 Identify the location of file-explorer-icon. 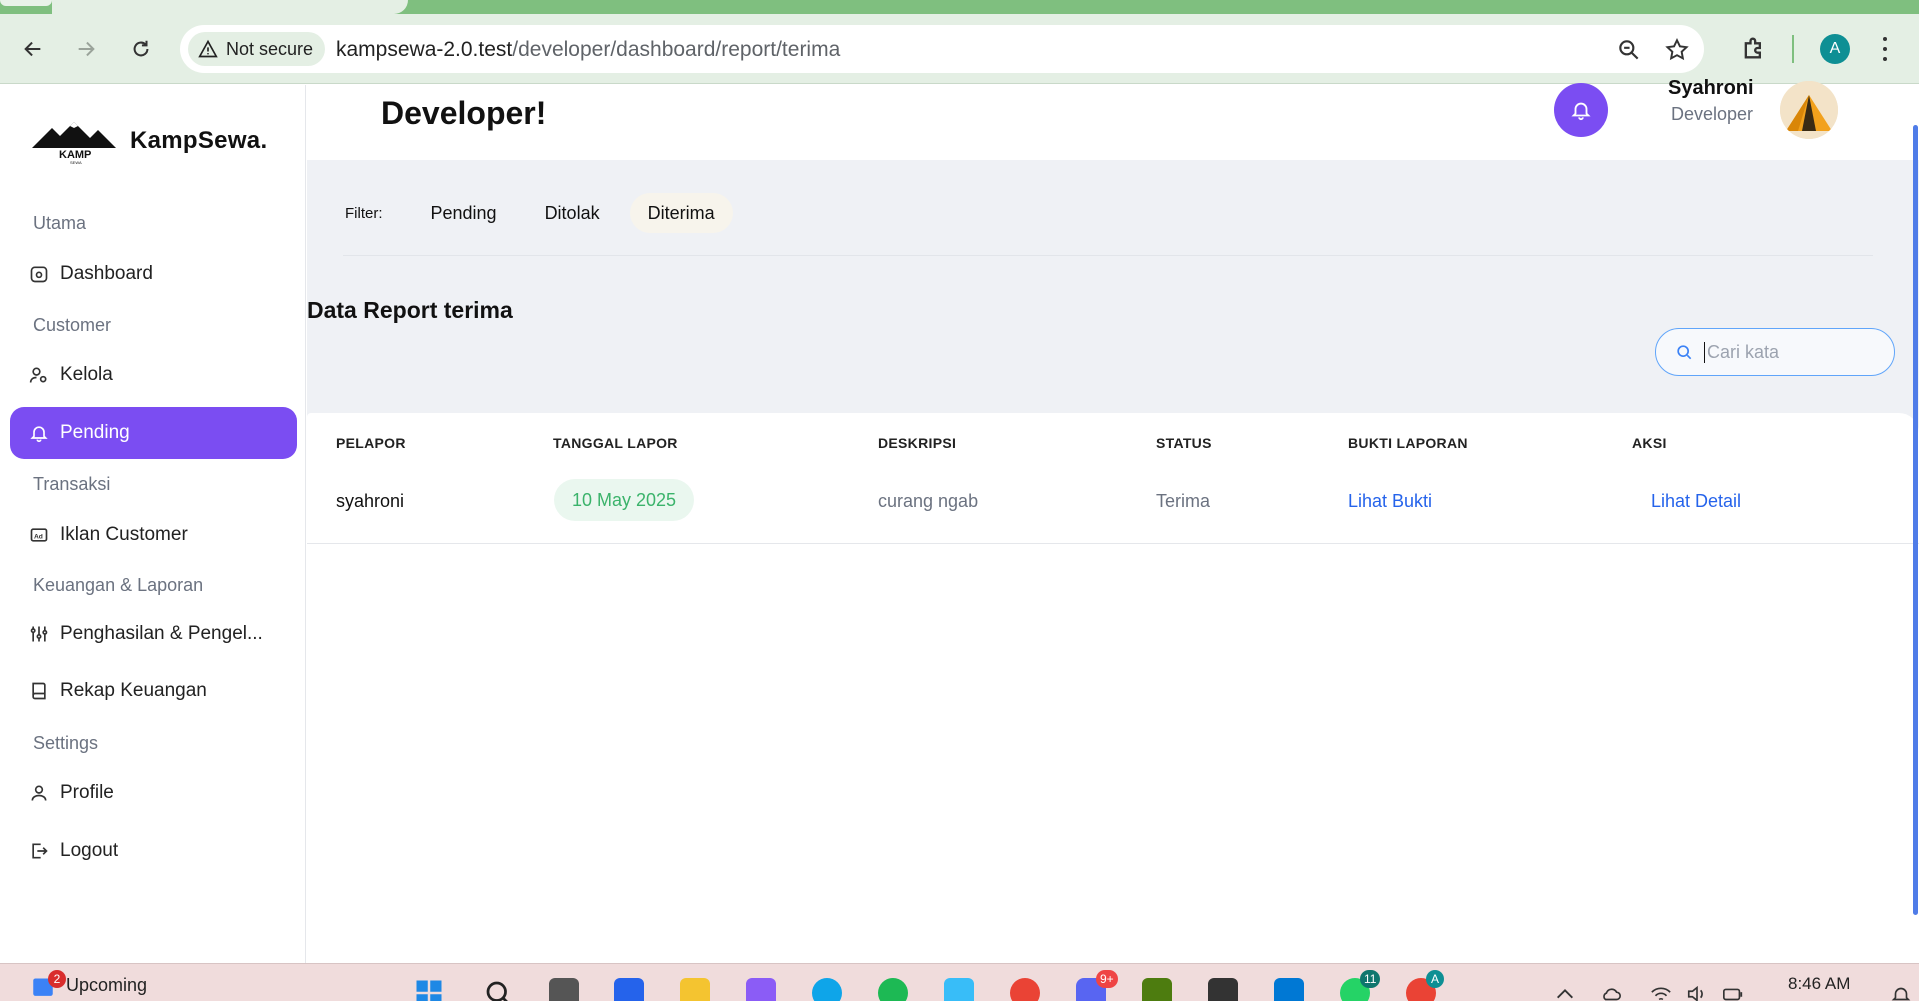
(695, 989).